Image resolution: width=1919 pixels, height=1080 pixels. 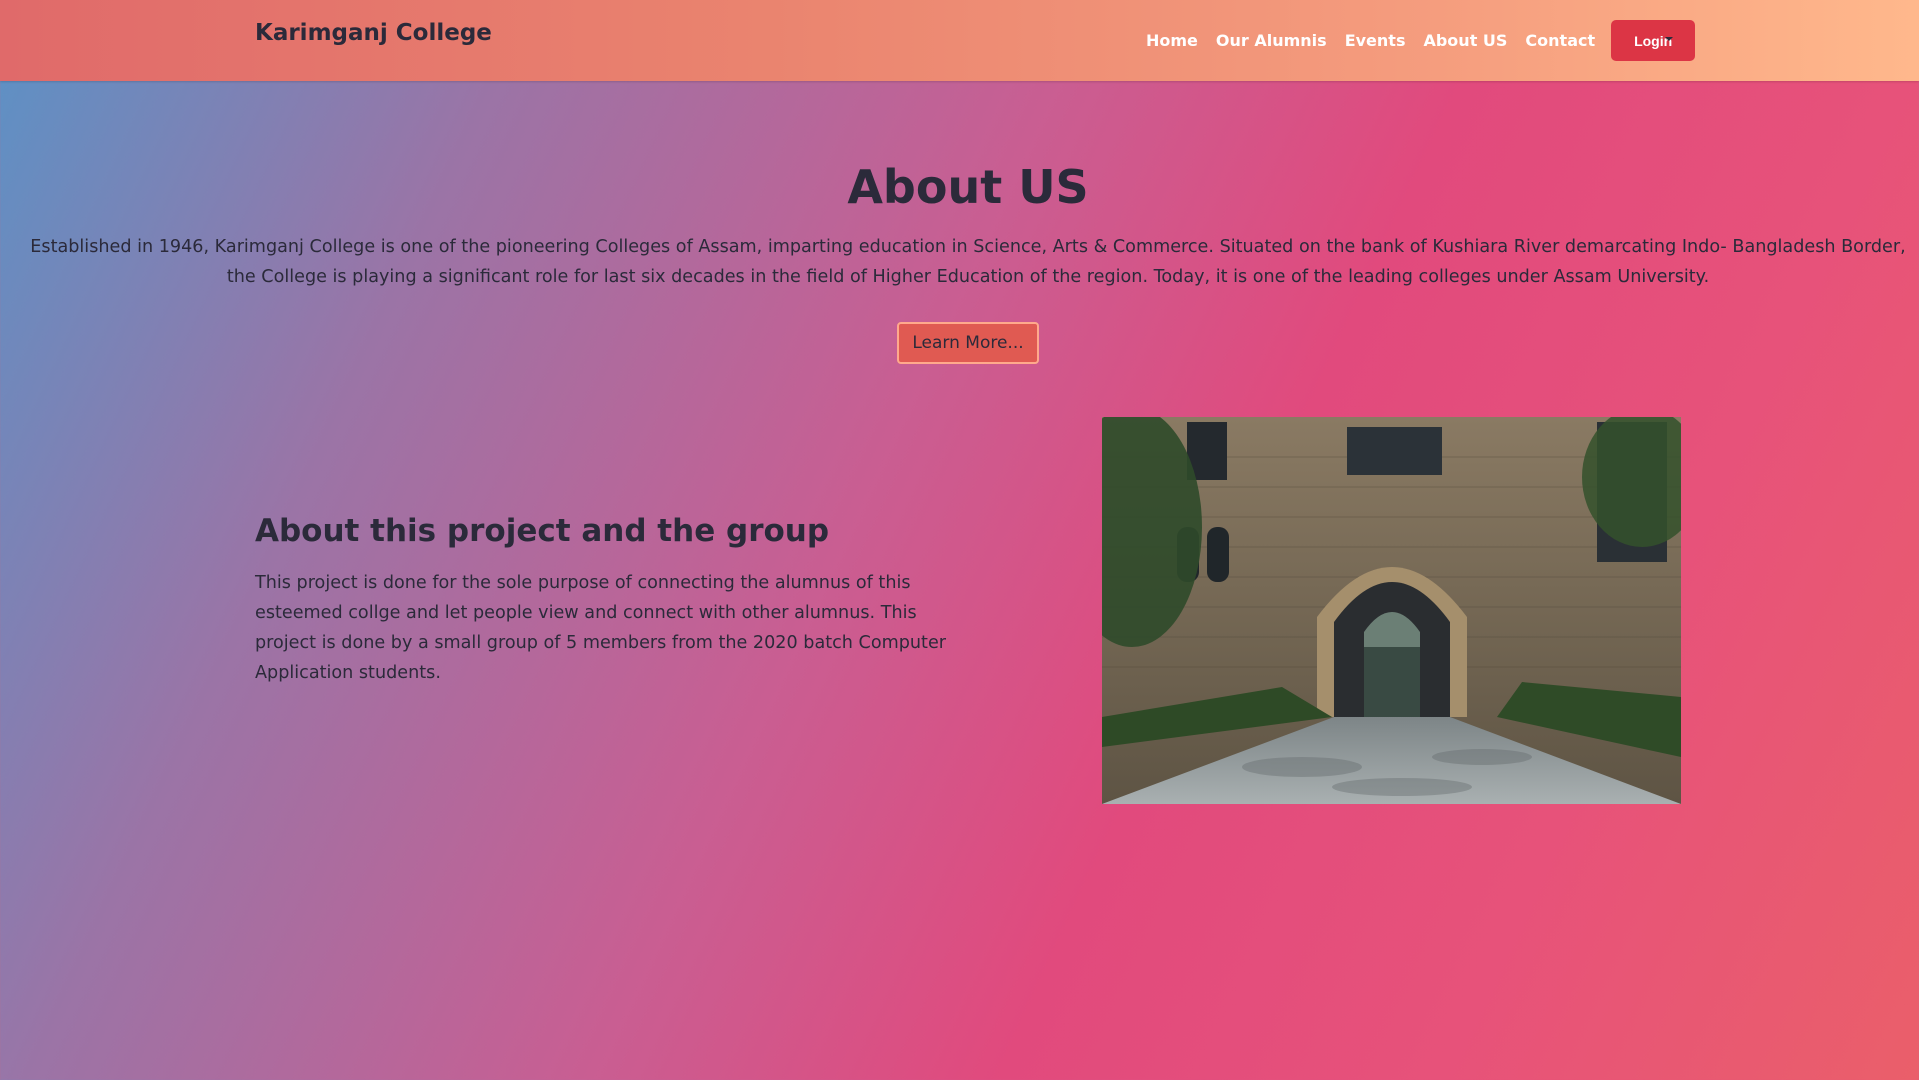 What do you see at coordinates (1391, 610) in the screenshot?
I see `college-gate-photo` at bounding box center [1391, 610].